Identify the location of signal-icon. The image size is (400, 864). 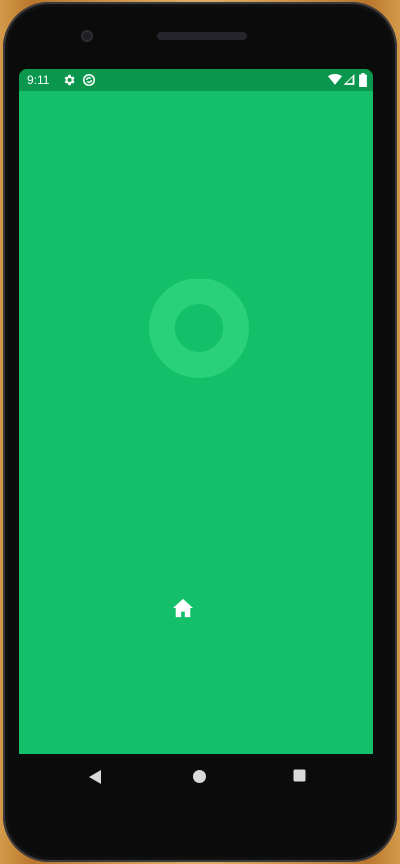
(349, 81).